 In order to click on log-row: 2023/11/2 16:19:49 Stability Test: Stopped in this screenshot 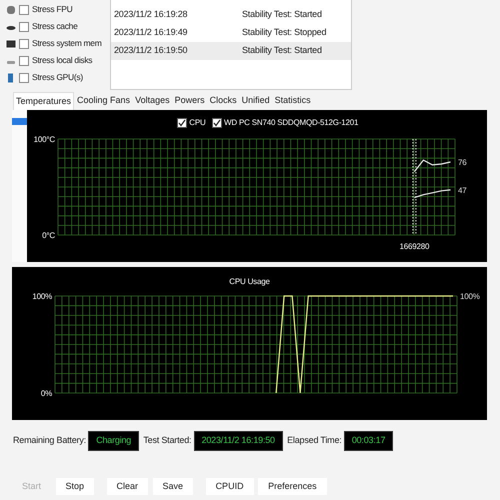, I will do `click(231, 33)`.